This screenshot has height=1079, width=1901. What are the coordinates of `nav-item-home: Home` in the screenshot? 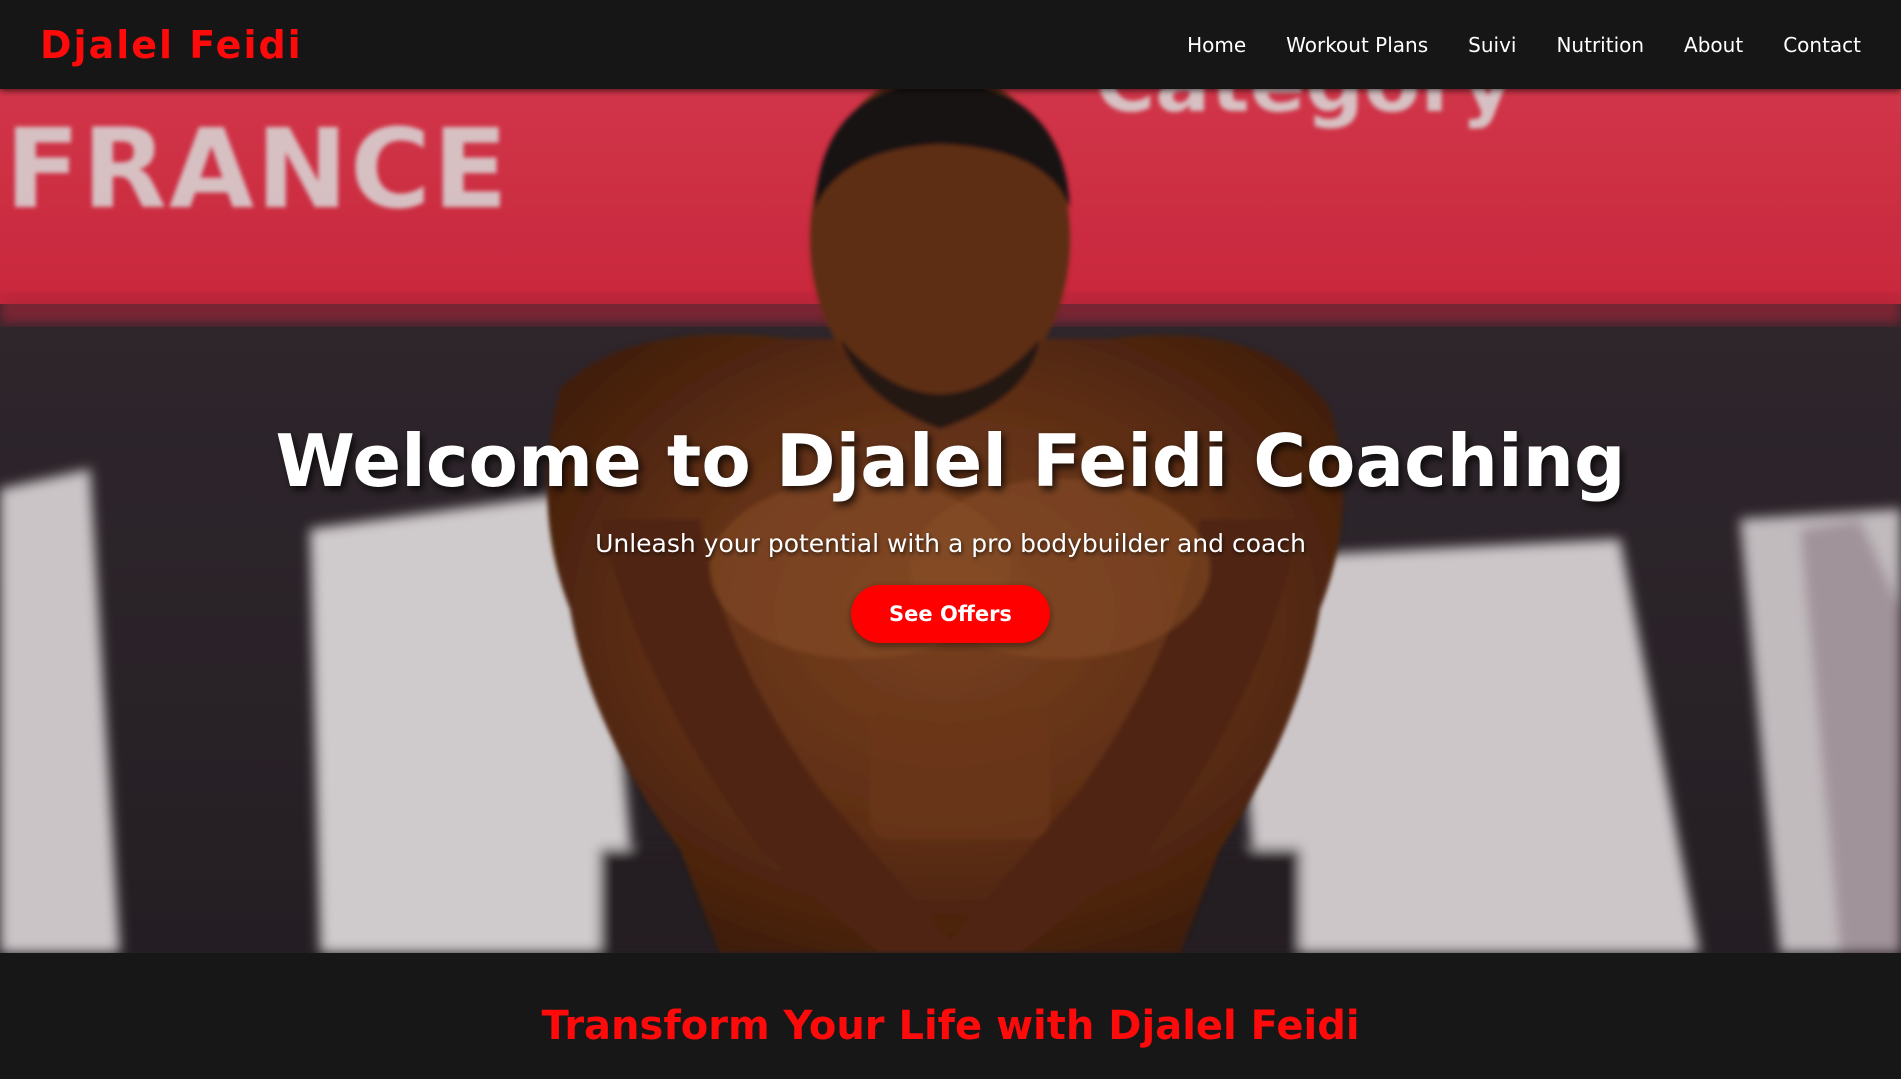 It's located at (1216, 45).